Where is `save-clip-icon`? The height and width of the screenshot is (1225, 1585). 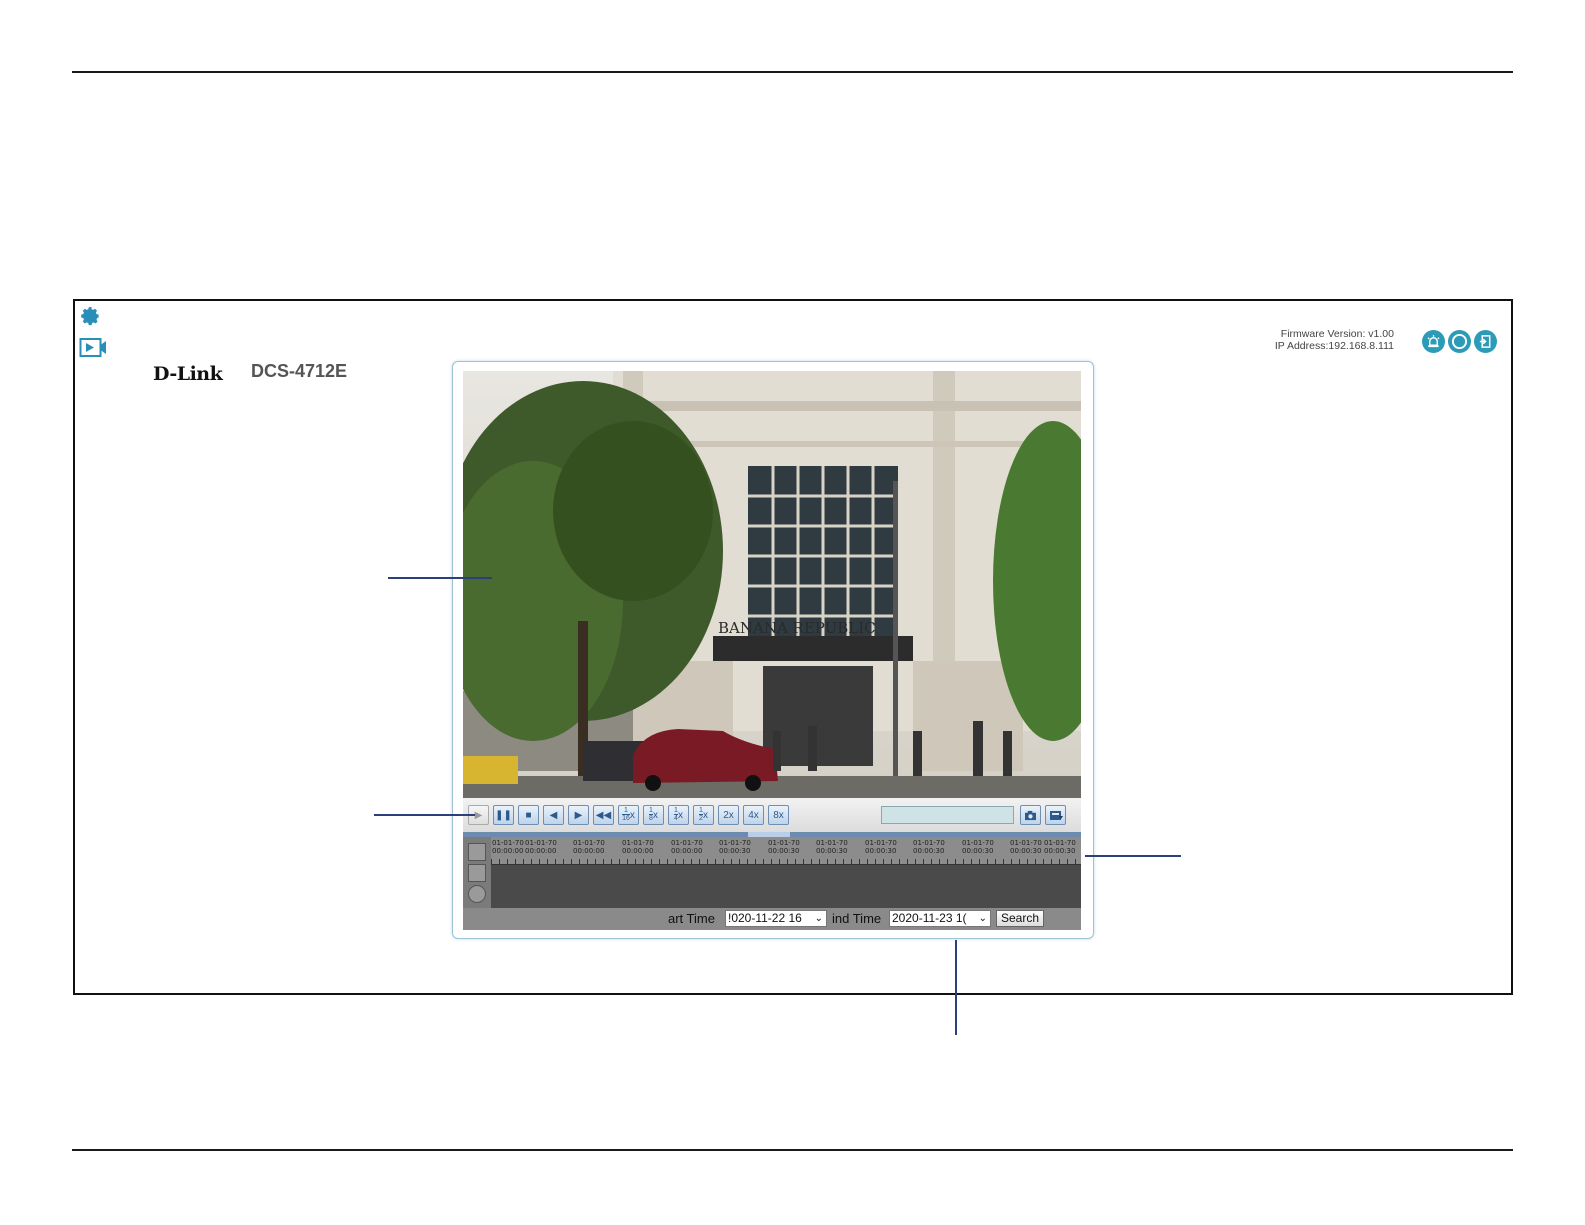 save-clip-icon is located at coordinates (1056, 815).